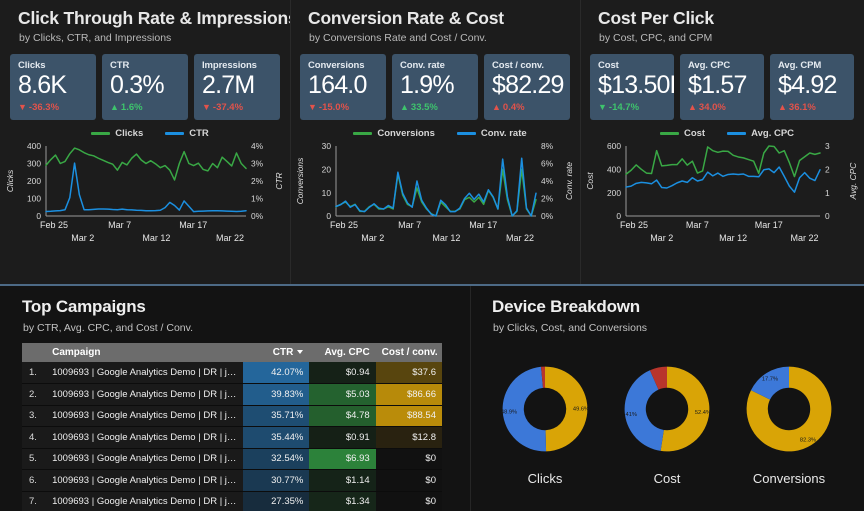 The width and height of the screenshot is (864, 511). What do you see at coordinates (717, 85) in the screenshot?
I see `kpi-value: $1.57` at bounding box center [717, 85].